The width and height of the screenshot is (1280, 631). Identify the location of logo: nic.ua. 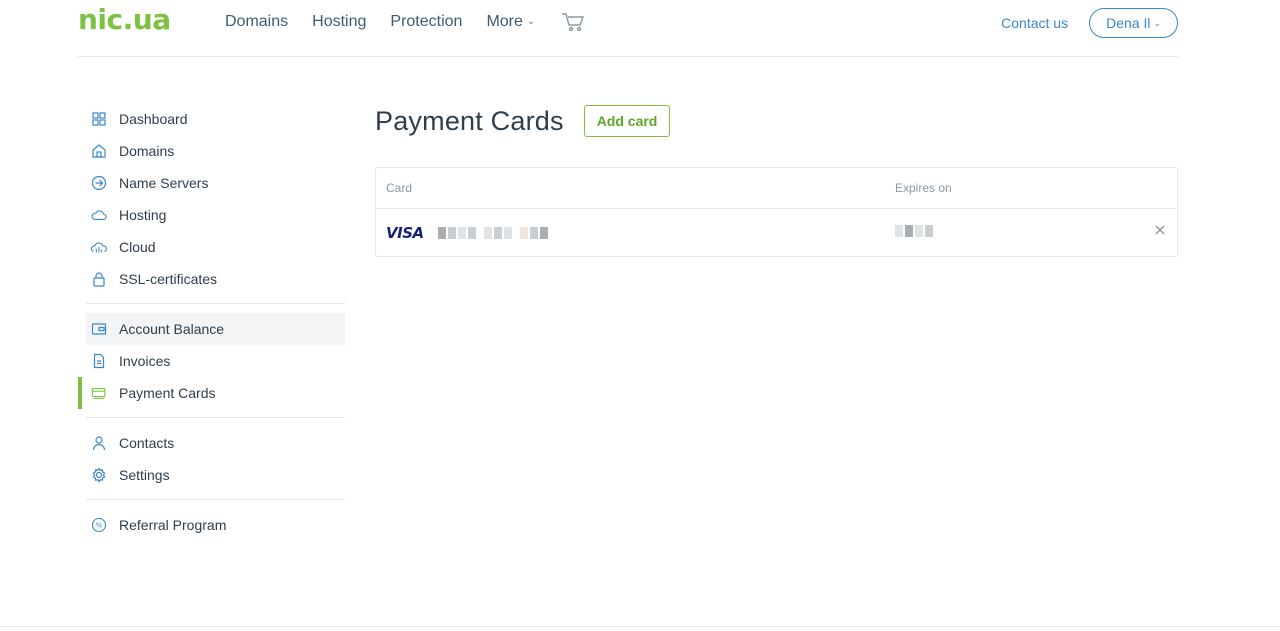
(124, 20).